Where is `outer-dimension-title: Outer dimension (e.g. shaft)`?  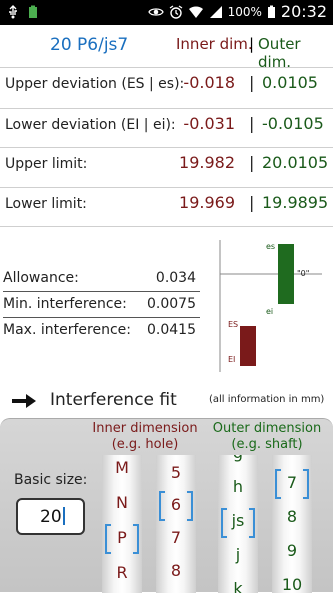
outer-dimension-title: Outer dimension (e.g. shaft) is located at coordinates (267, 437).